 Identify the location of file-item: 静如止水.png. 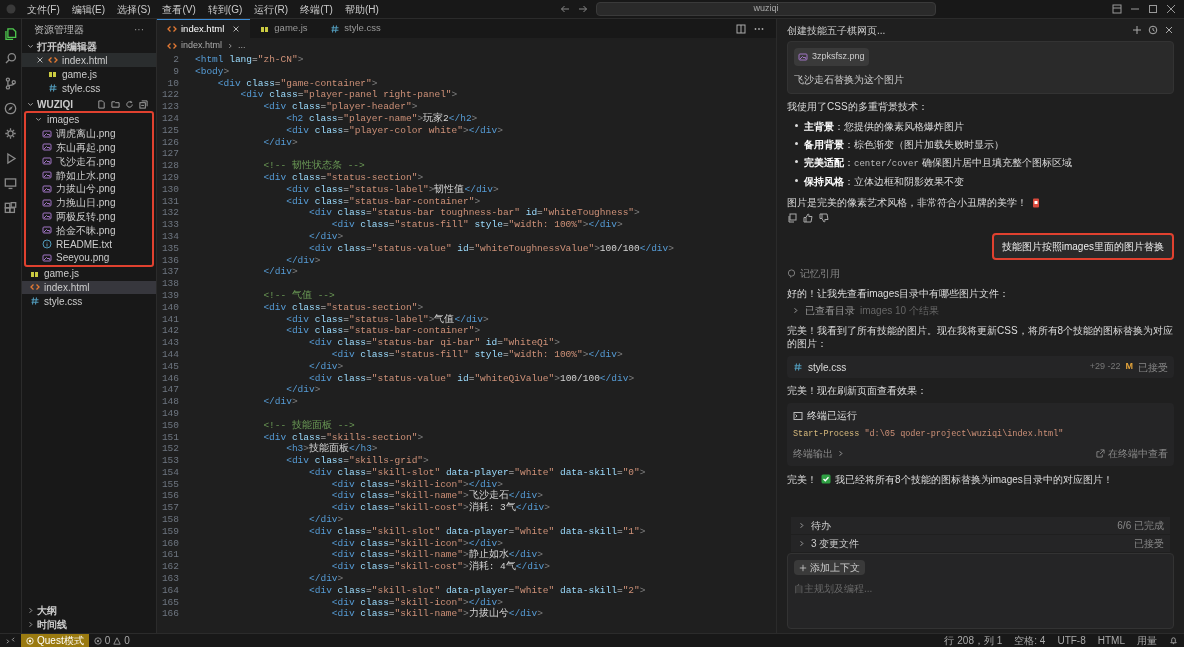
(89, 175).